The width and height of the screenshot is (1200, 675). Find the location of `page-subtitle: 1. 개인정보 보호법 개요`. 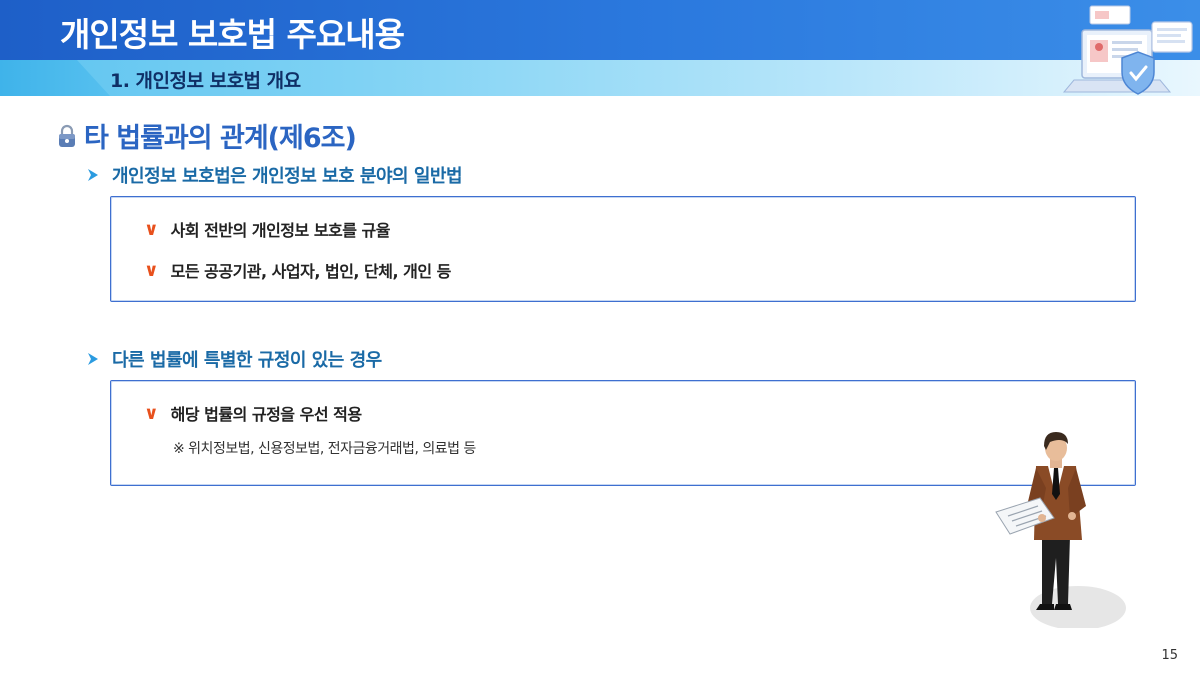

page-subtitle: 1. 개인정보 보호법 개요 is located at coordinates (205, 81).